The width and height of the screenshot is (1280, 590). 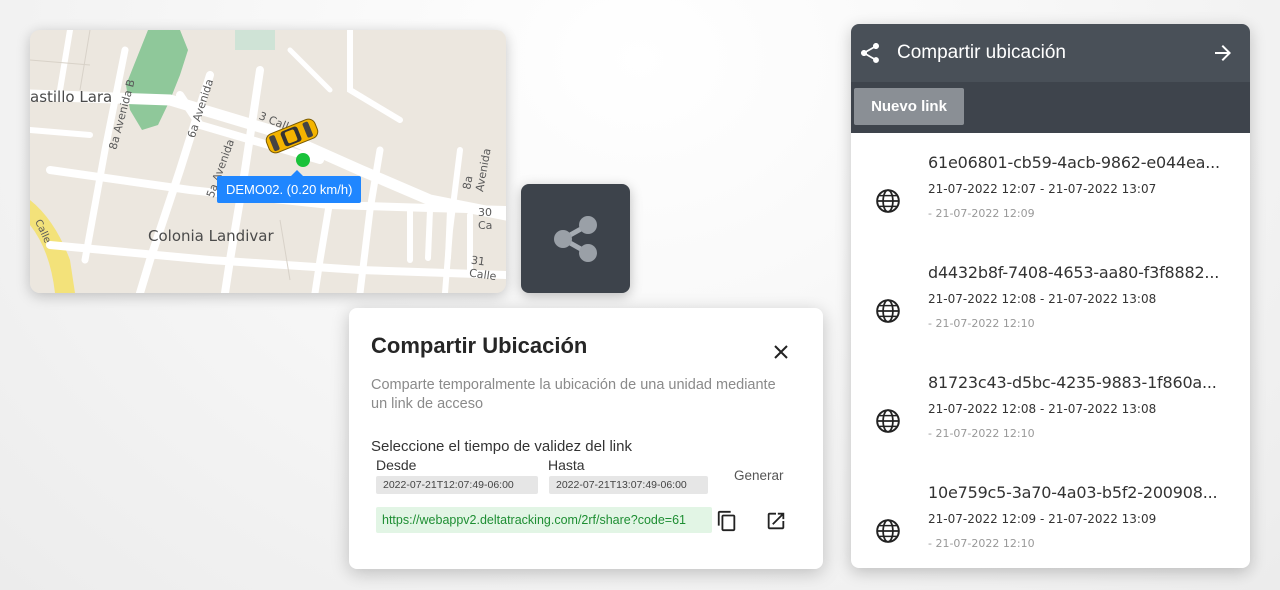 What do you see at coordinates (211, 236) in the screenshot?
I see `map-label-colonia: Colonia Landivar` at bounding box center [211, 236].